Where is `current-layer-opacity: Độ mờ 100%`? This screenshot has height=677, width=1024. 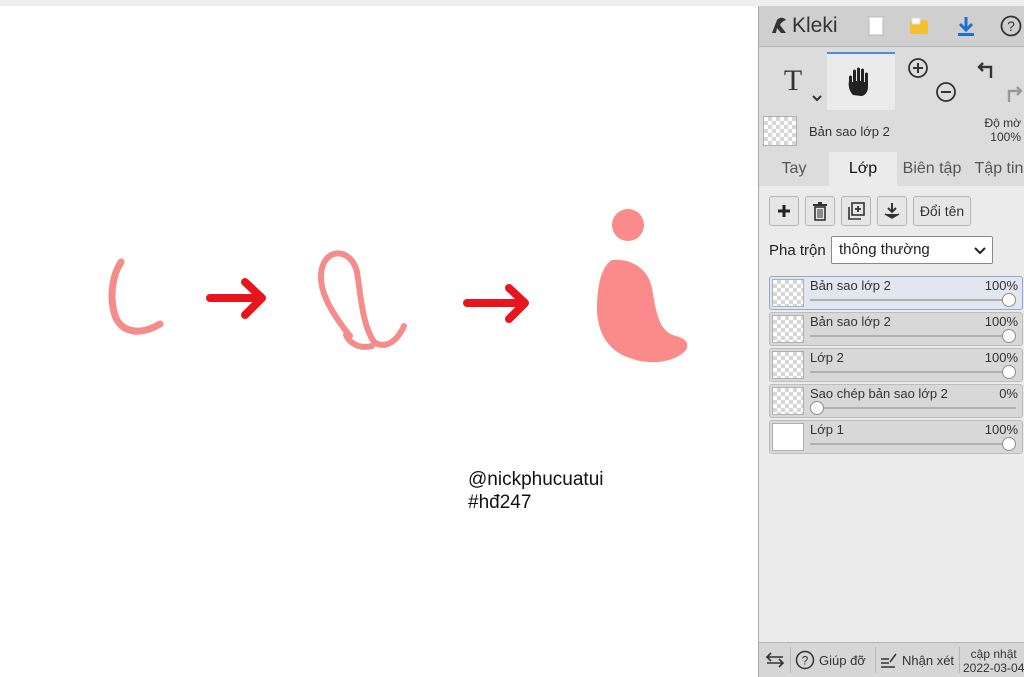 current-layer-opacity: Độ mờ 100% is located at coordinates (1002, 130).